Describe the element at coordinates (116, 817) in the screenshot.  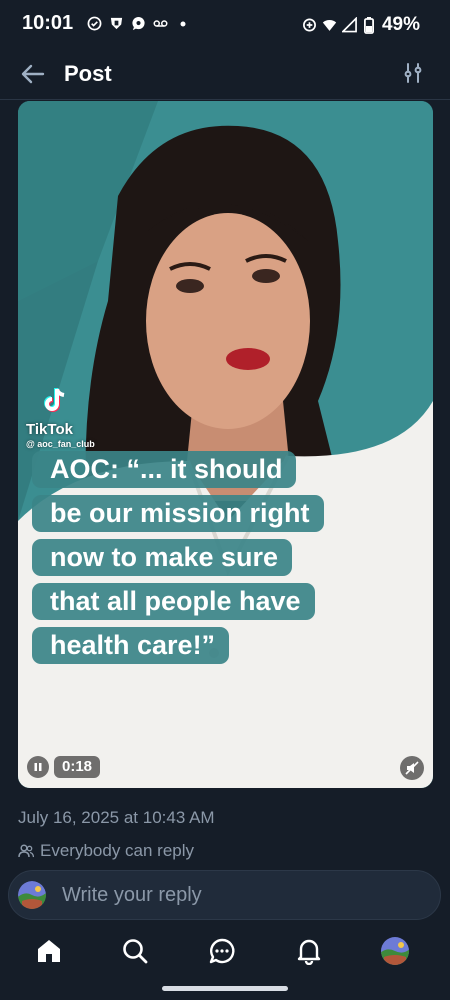
I see `post-timestamp: July 16, 2025 at 10:43 AM` at that location.